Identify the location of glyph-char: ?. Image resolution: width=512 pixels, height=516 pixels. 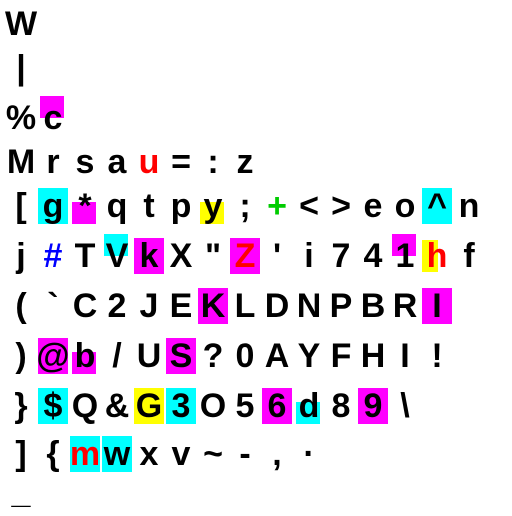
(213, 356).